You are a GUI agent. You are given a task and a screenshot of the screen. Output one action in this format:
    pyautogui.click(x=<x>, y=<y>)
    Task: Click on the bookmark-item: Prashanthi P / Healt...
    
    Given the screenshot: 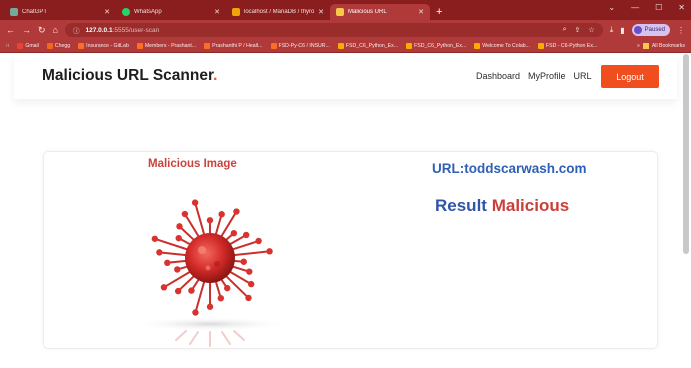 What is the action you would take?
    pyautogui.click(x=233, y=46)
    